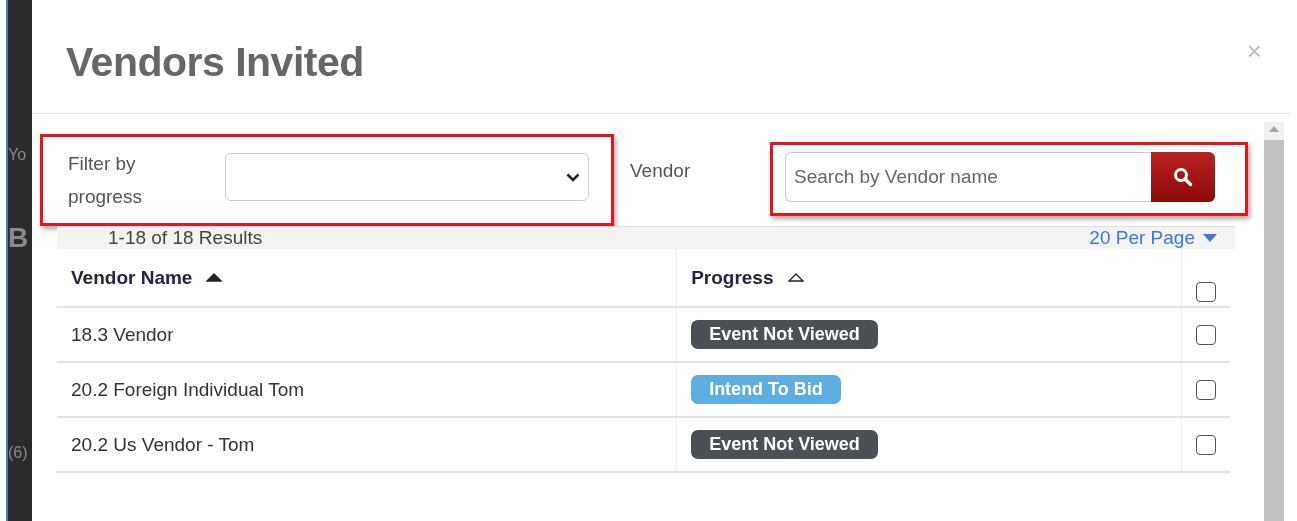 The height and width of the screenshot is (521, 1297). I want to click on vendor-name-cell: 18.3 Vendor, so click(367, 334).